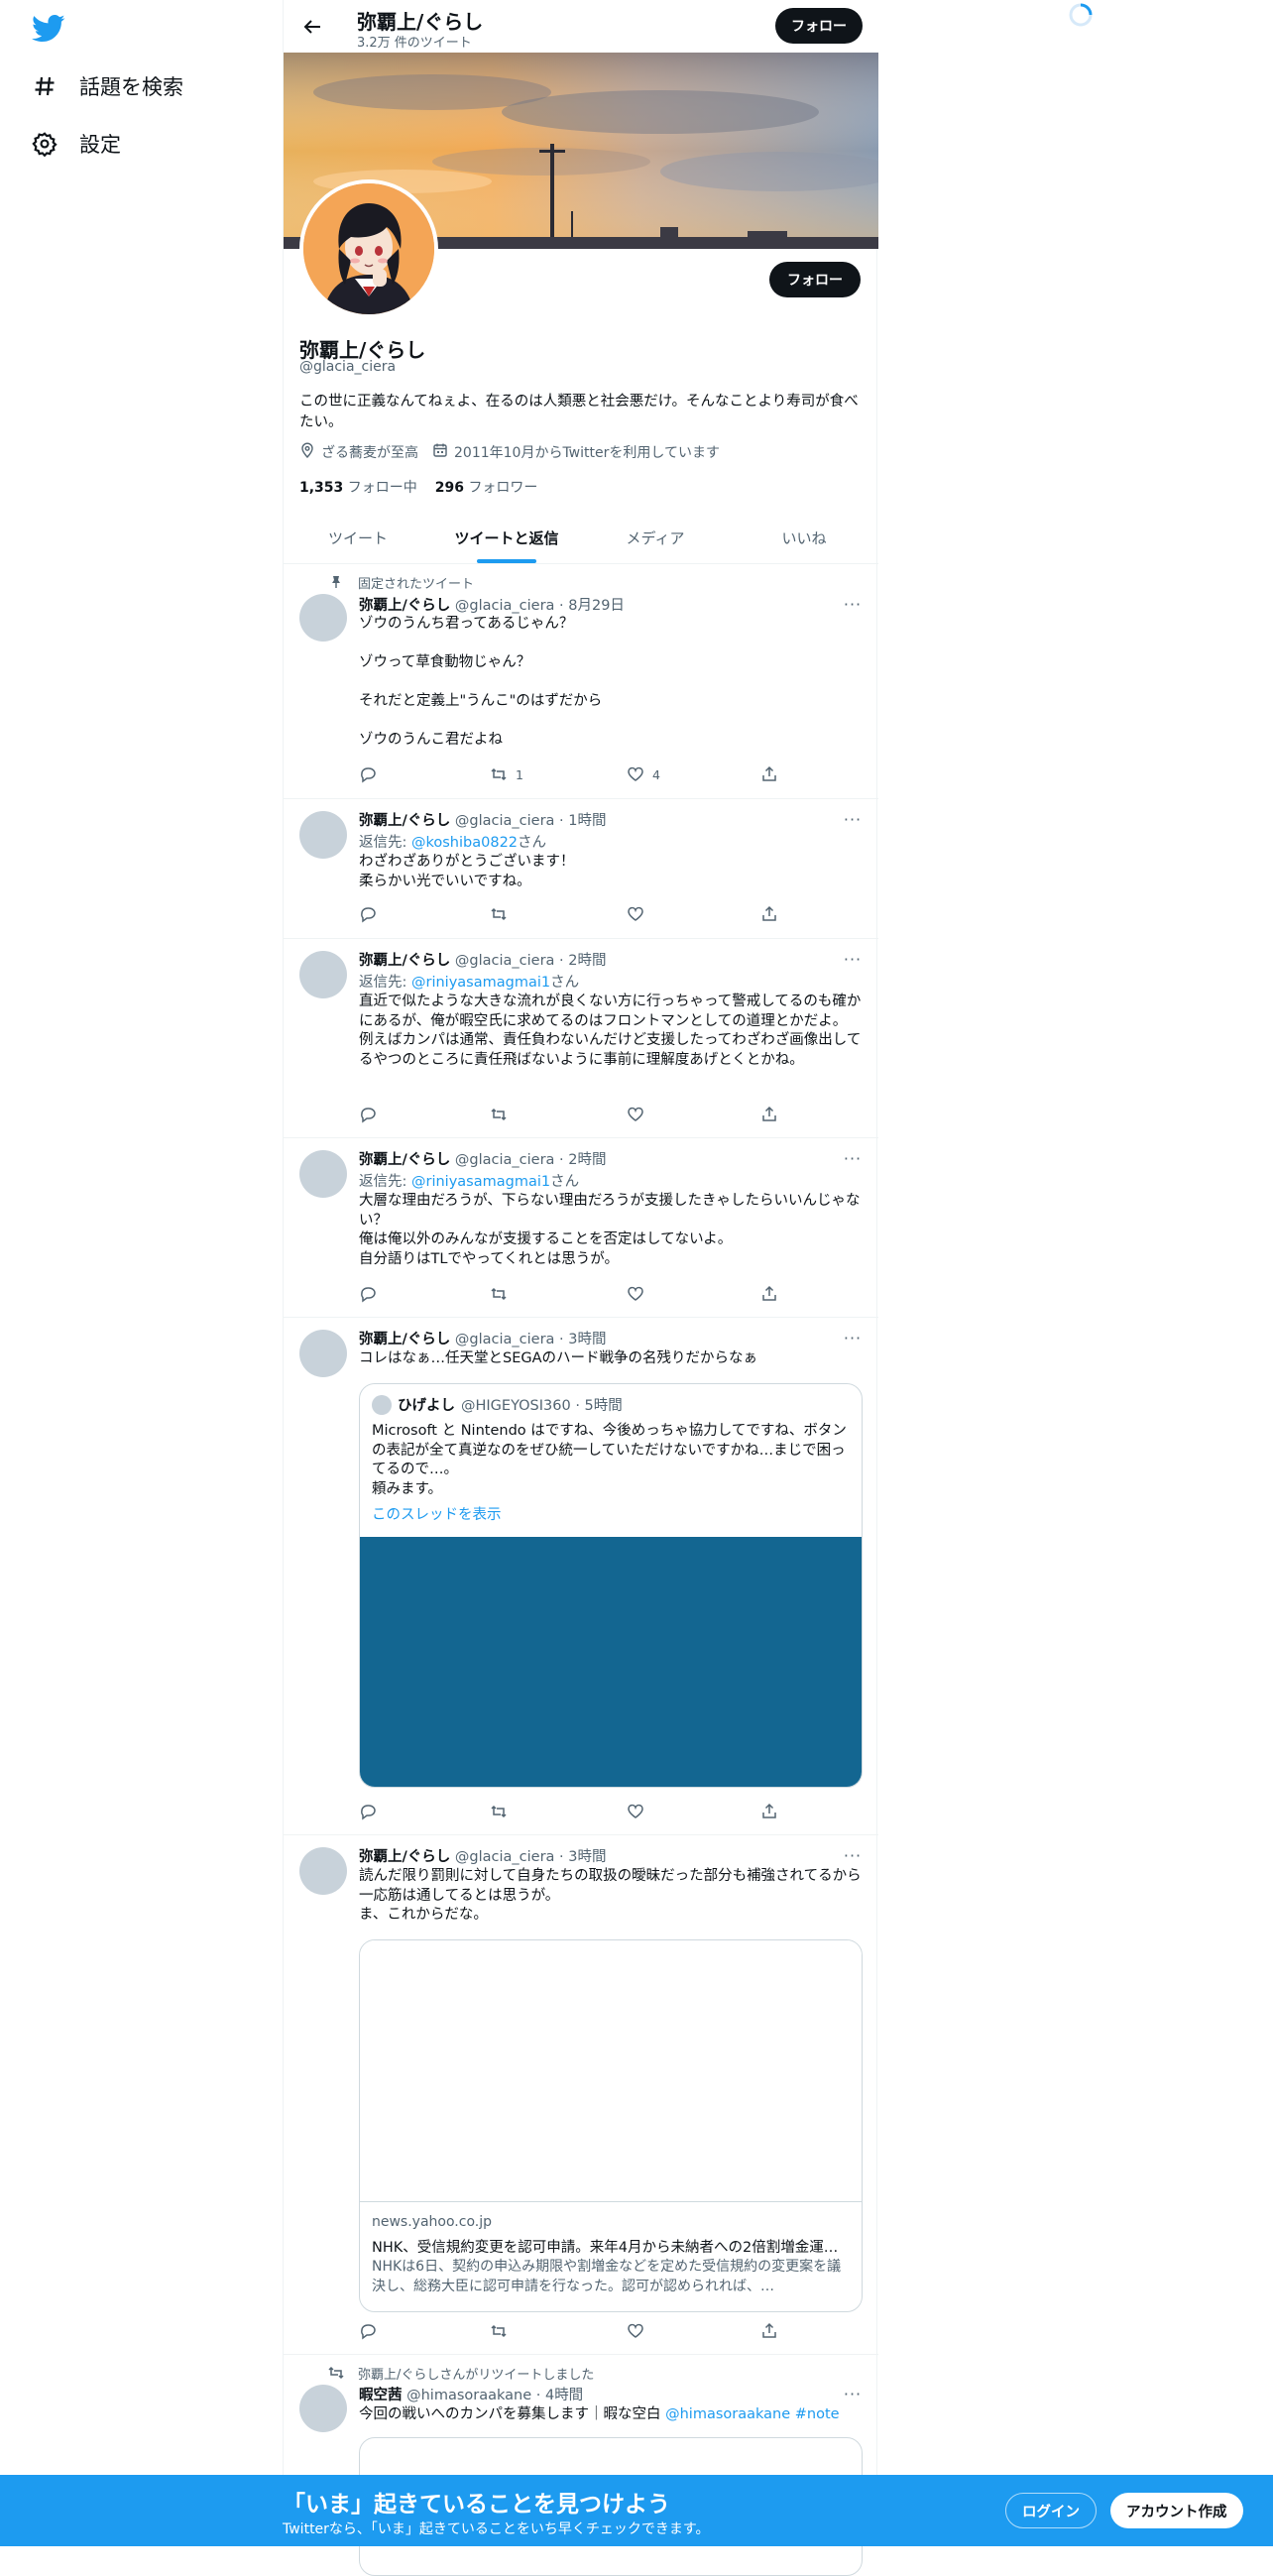 The image size is (1273, 2576). What do you see at coordinates (426, 1406) in the screenshot?
I see `quote-author-name: ひげよし` at bounding box center [426, 1406].